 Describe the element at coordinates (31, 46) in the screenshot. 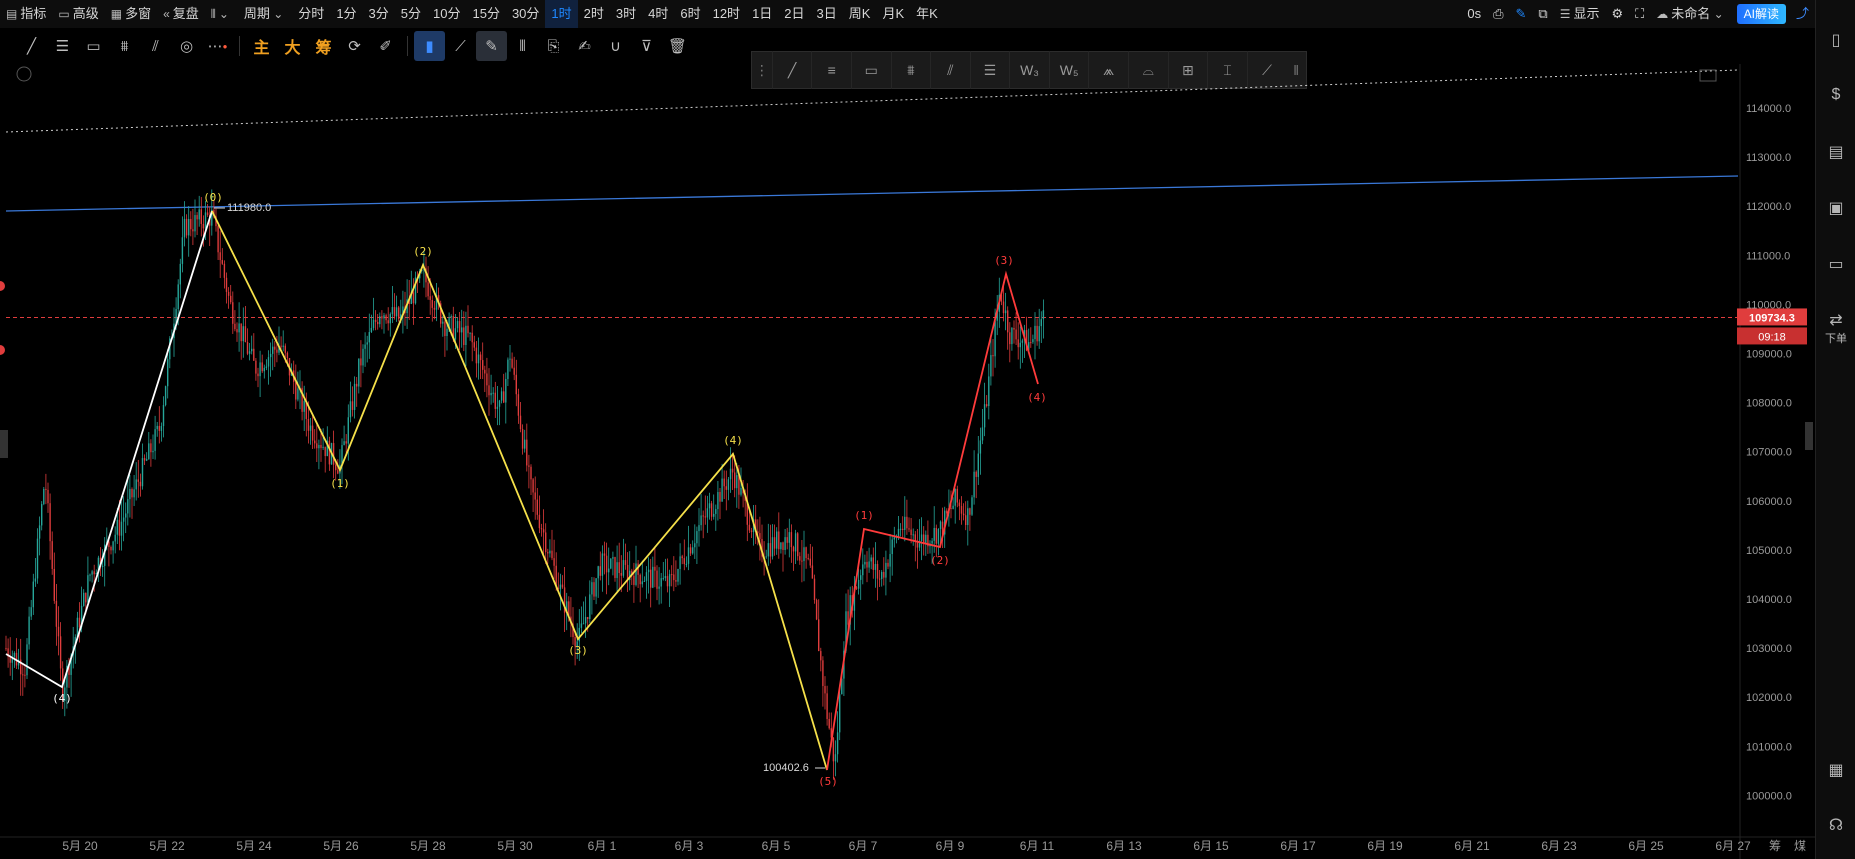

I see `line-tool-icon: ╱` at that location.